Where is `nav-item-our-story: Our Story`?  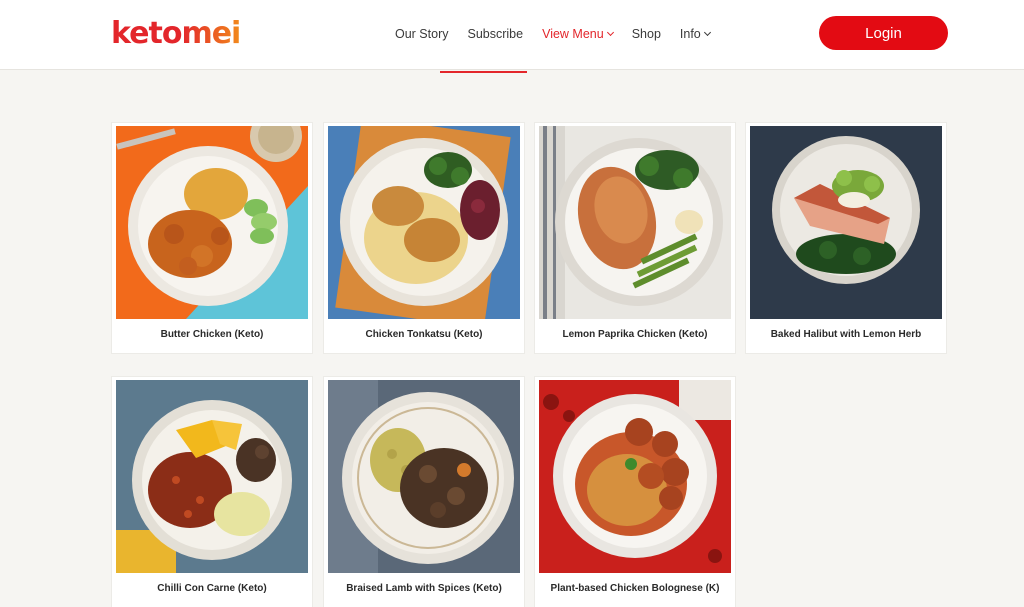 nav-item-our-story: Our Story is located at coordinates (422, 34).